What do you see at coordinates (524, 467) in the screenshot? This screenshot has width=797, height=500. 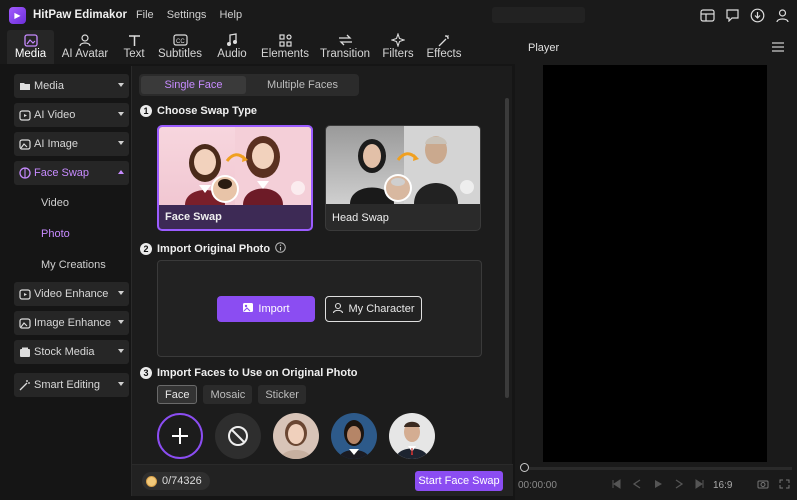 I see `playhead-handle` at bounding box center [524, 467].